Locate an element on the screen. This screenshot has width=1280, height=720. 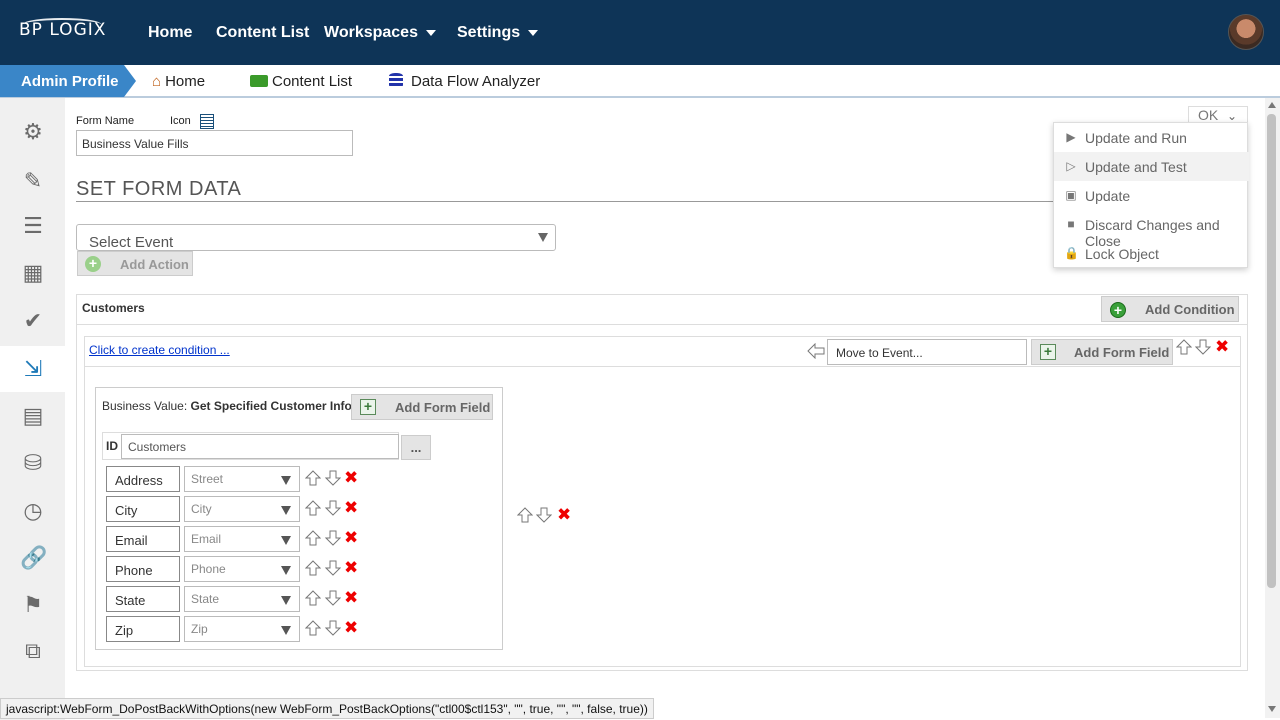
list-icon: ☰ is located at coordinates (33, 226).